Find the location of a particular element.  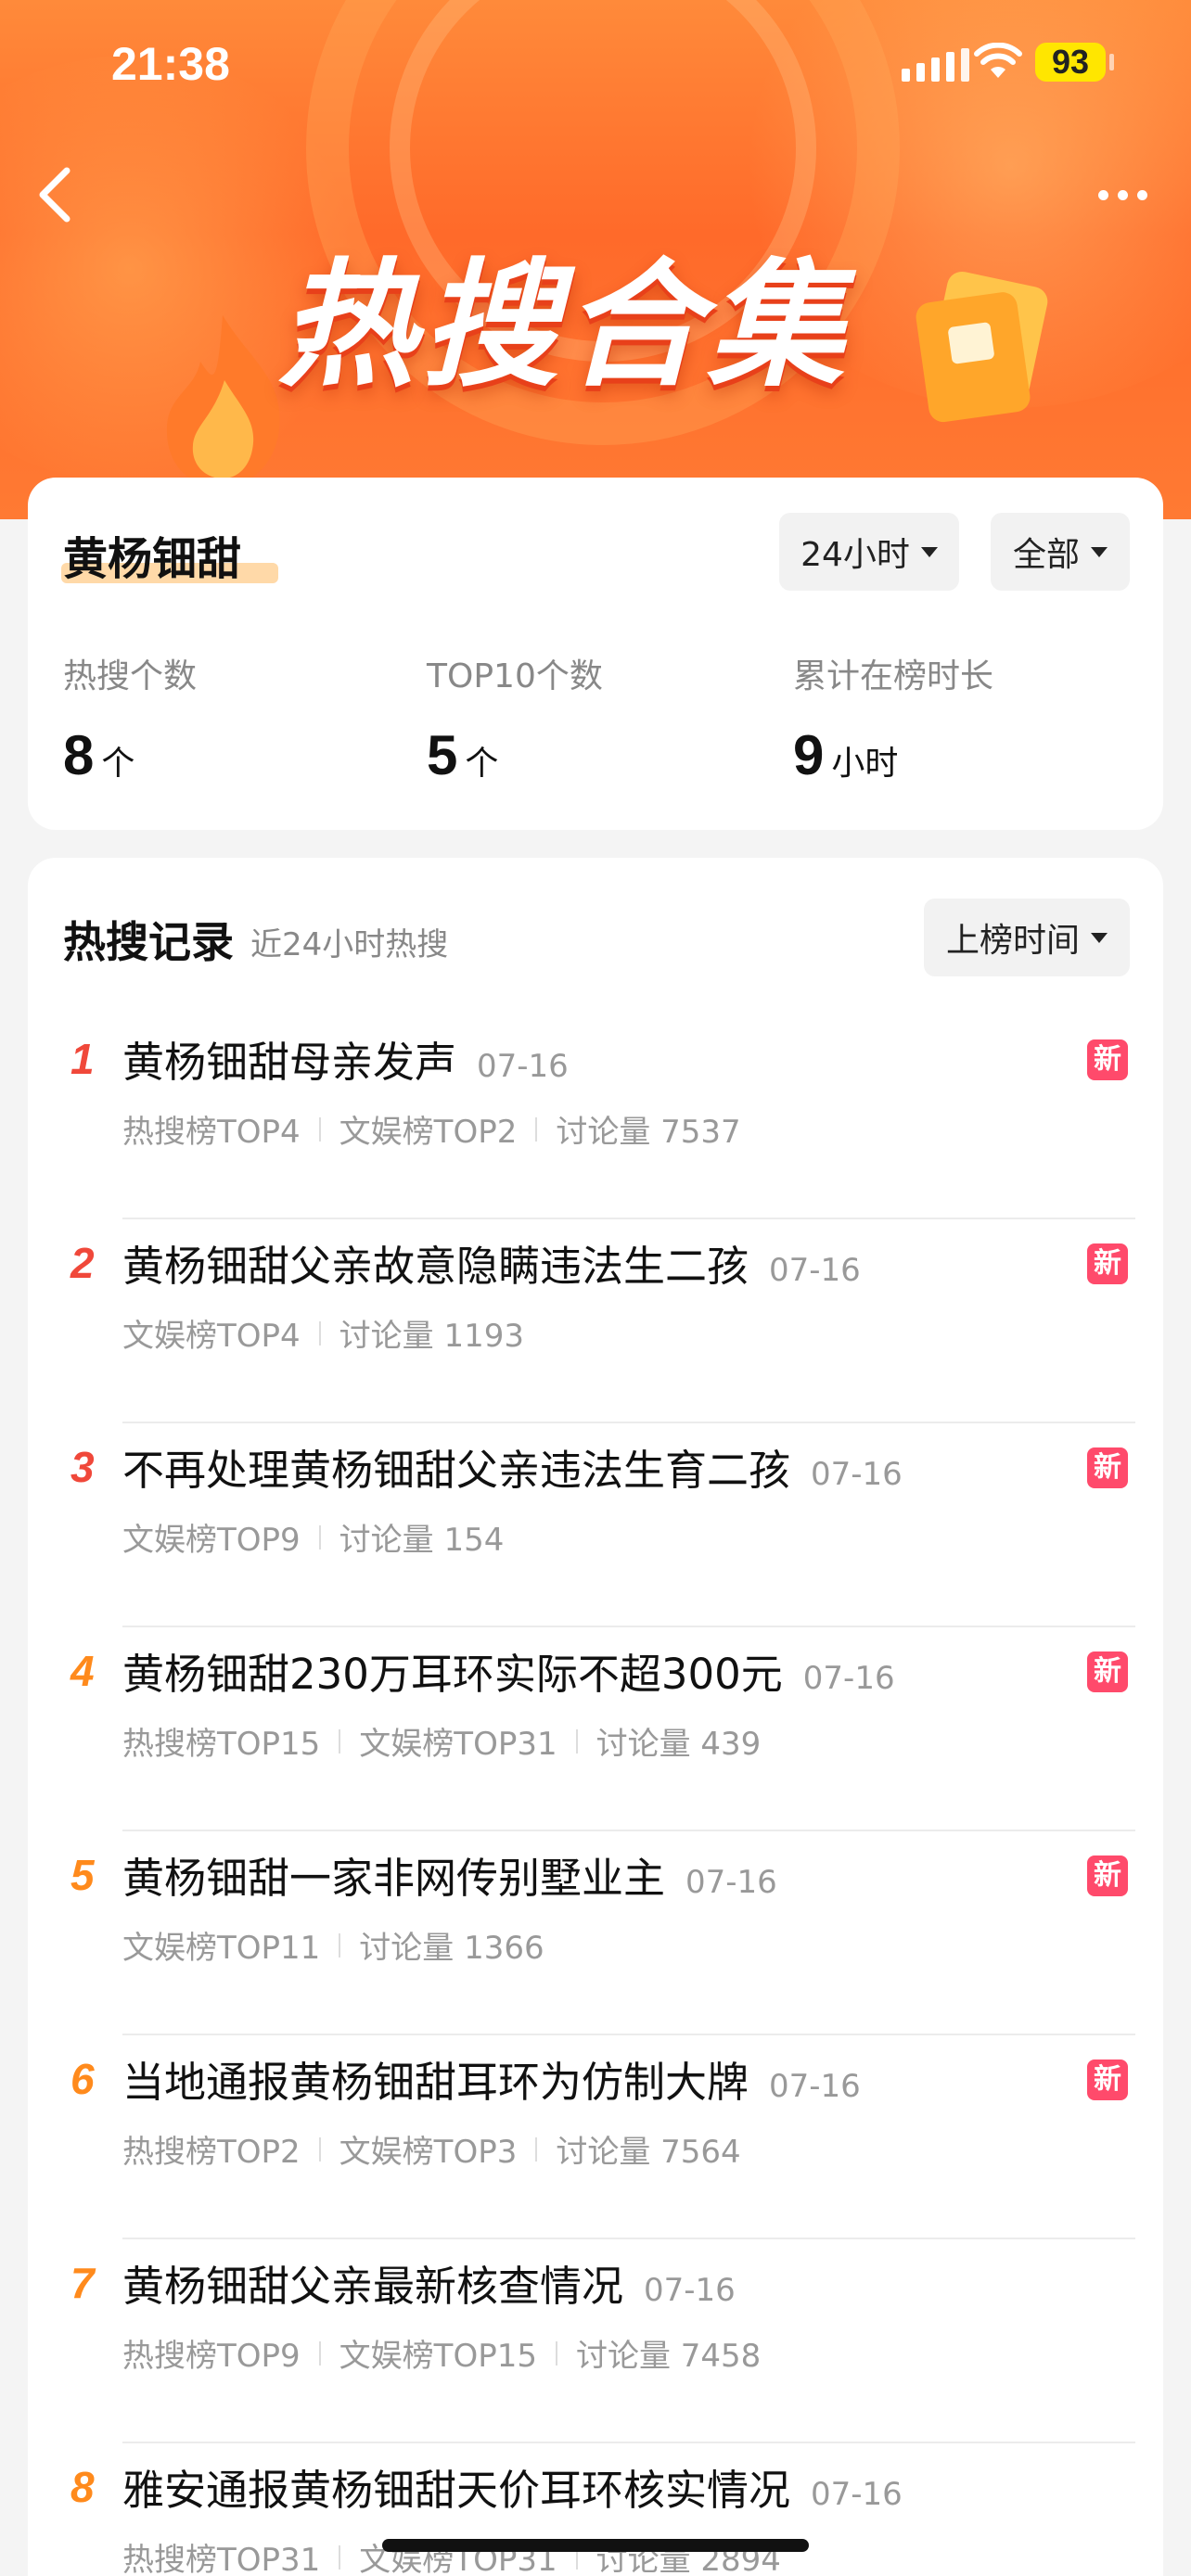

rank-number: 1 is located at coordinates (82, 1059).